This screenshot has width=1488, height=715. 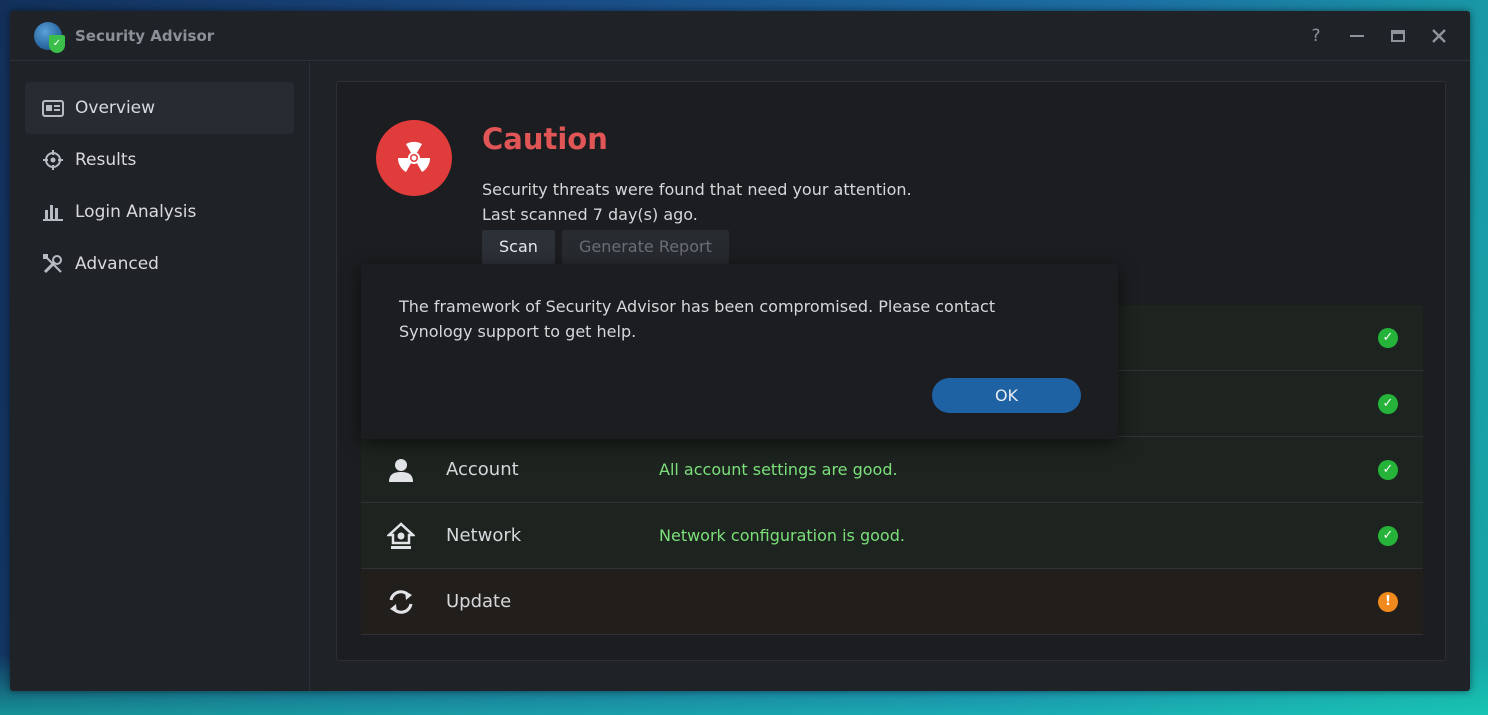 I want to click on dialog-message-line: Synology support to get help., so click(x=518, y=331).